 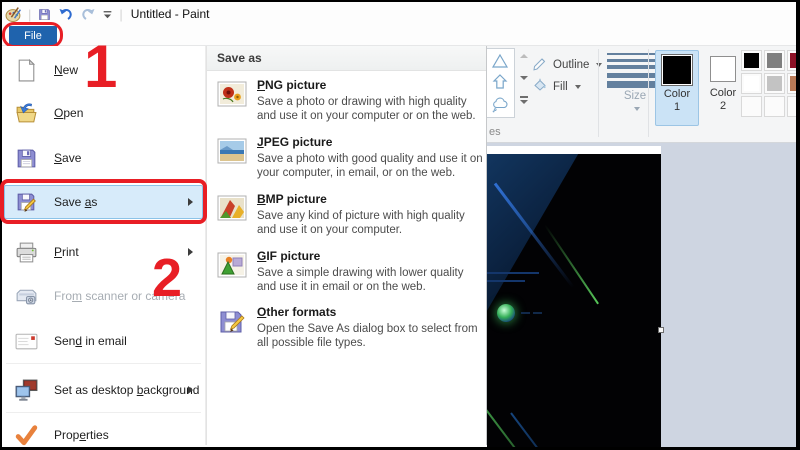 I want to click on menu-item-set-as-desktop-background: Set as desktop background, so click(x=104, y=390).